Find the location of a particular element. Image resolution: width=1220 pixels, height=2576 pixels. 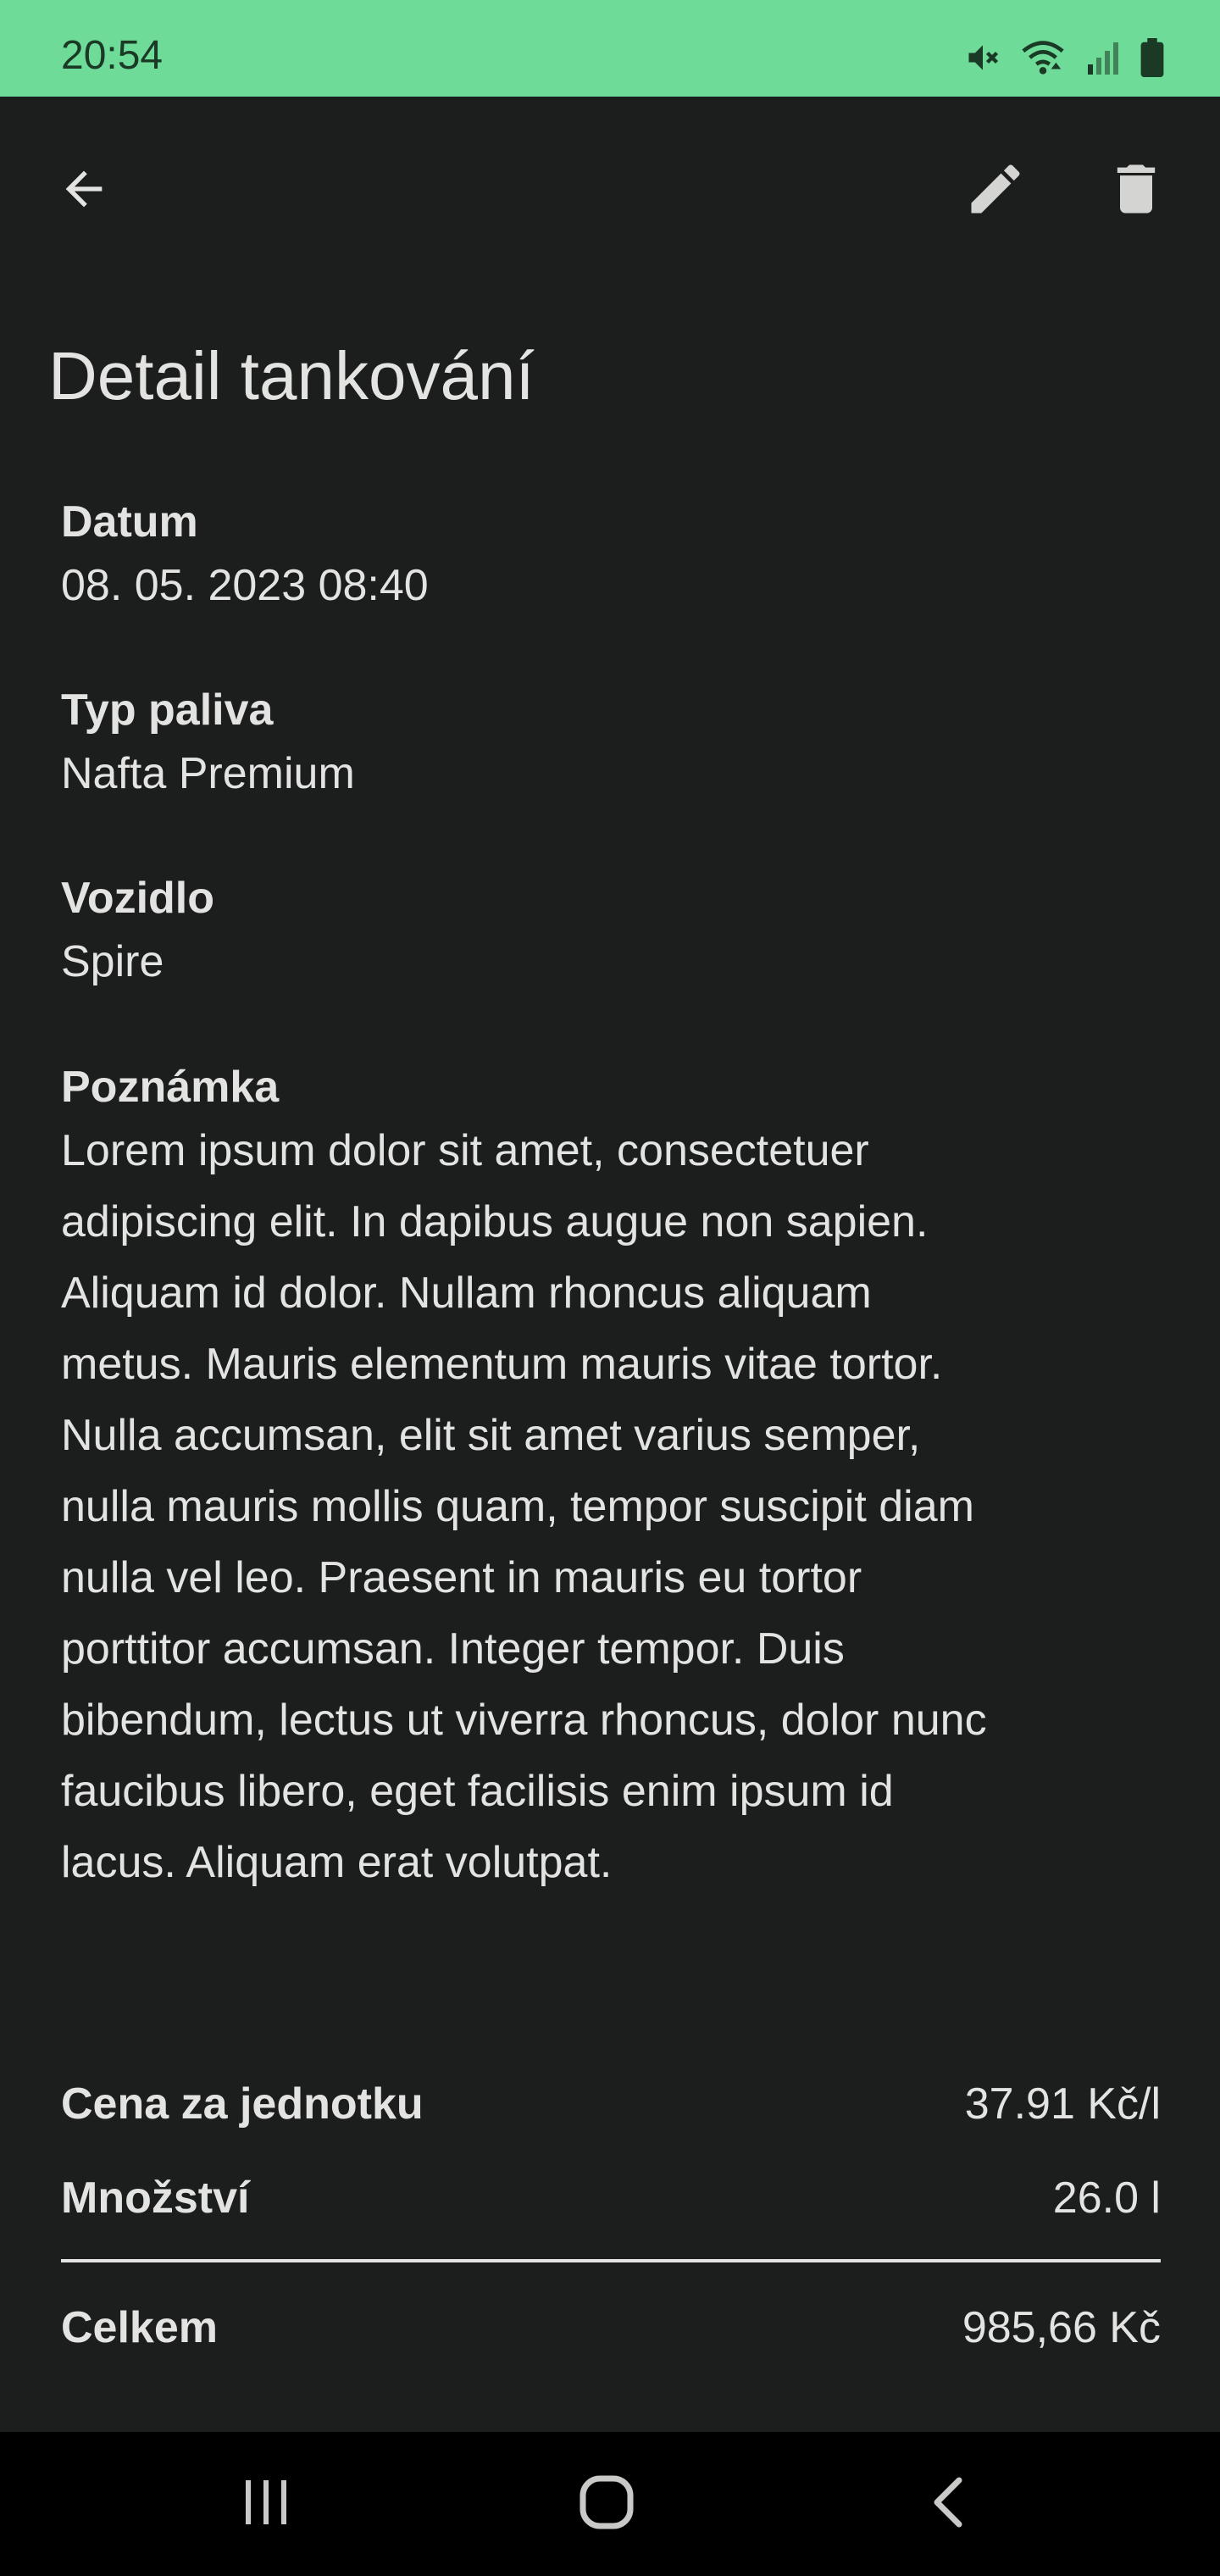

quantity-row: Množství 26.0 l is located at coordinates (611, 2198).